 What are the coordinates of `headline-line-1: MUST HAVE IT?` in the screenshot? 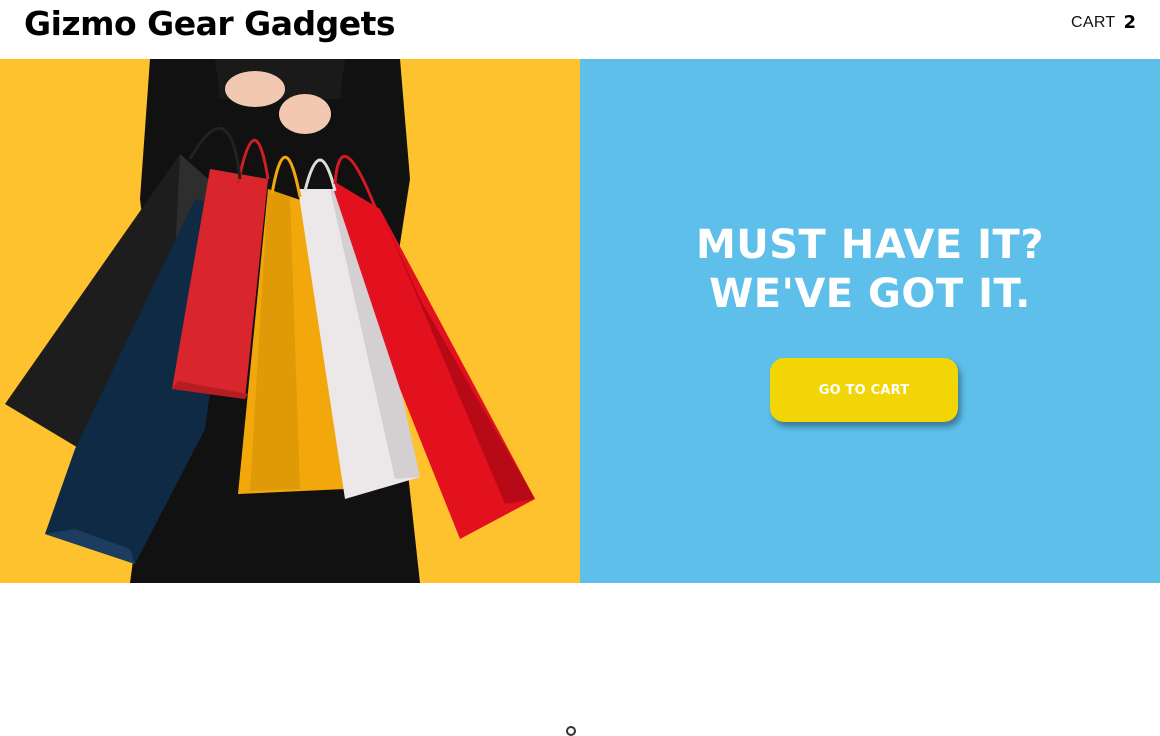 It's located at (870, 245).